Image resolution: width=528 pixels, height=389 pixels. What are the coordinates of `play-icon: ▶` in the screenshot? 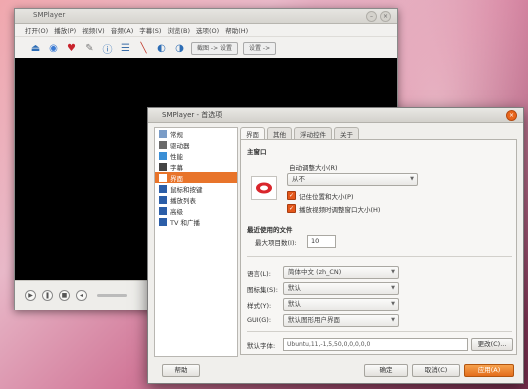 It's located at (30, 295).